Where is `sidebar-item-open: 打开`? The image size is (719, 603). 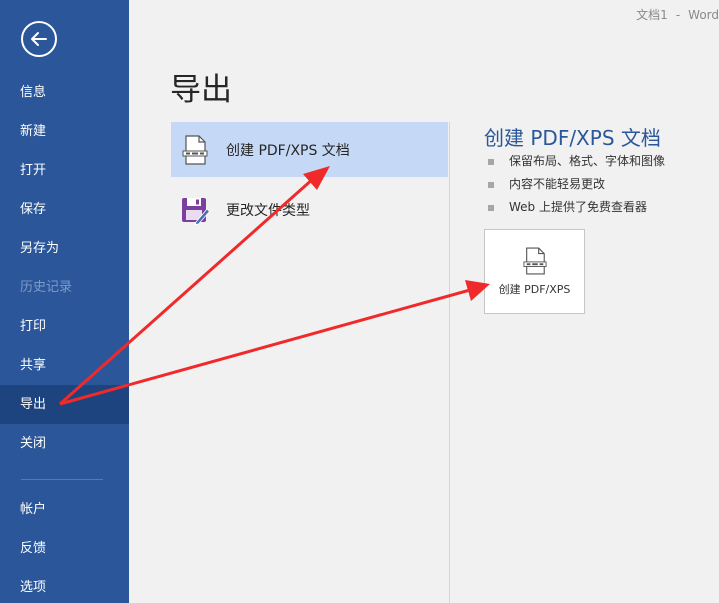
sidebar-item-open: 打开 is located at coordinates (64, 170).